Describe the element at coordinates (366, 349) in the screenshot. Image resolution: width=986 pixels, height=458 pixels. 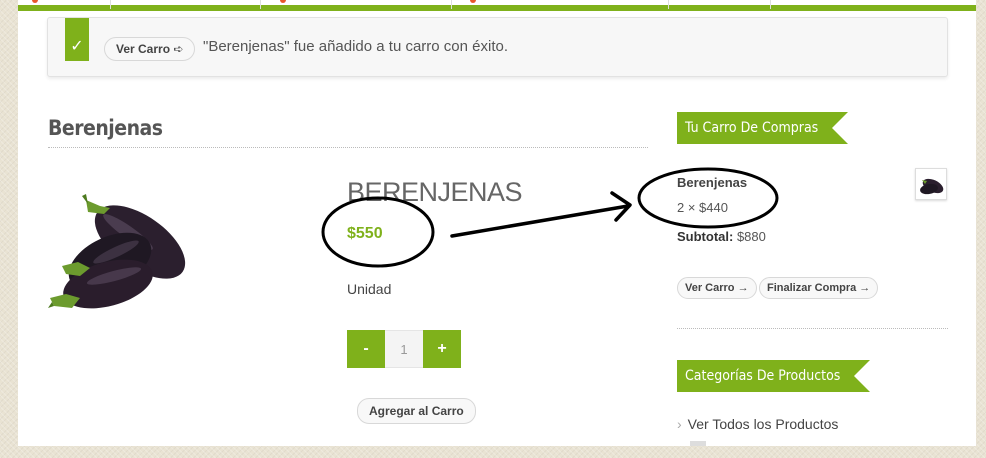
I see `qty-minus-button: -` at that location.